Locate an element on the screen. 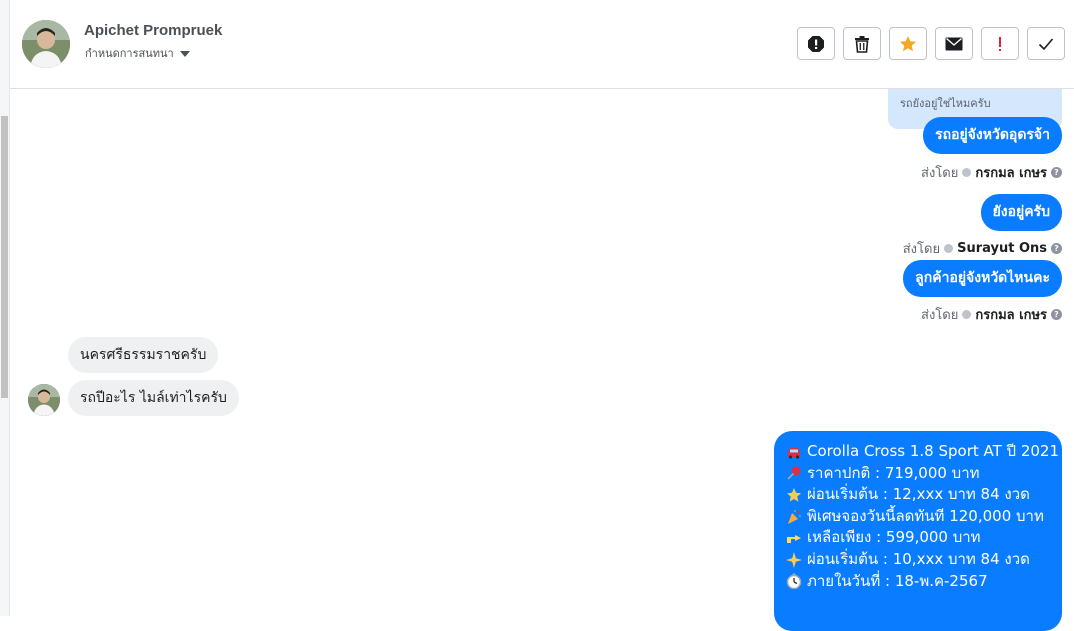 Image resolution: width=1074 pixels, height=631 pixels. trash-icon is located at coordinates (862, 44).